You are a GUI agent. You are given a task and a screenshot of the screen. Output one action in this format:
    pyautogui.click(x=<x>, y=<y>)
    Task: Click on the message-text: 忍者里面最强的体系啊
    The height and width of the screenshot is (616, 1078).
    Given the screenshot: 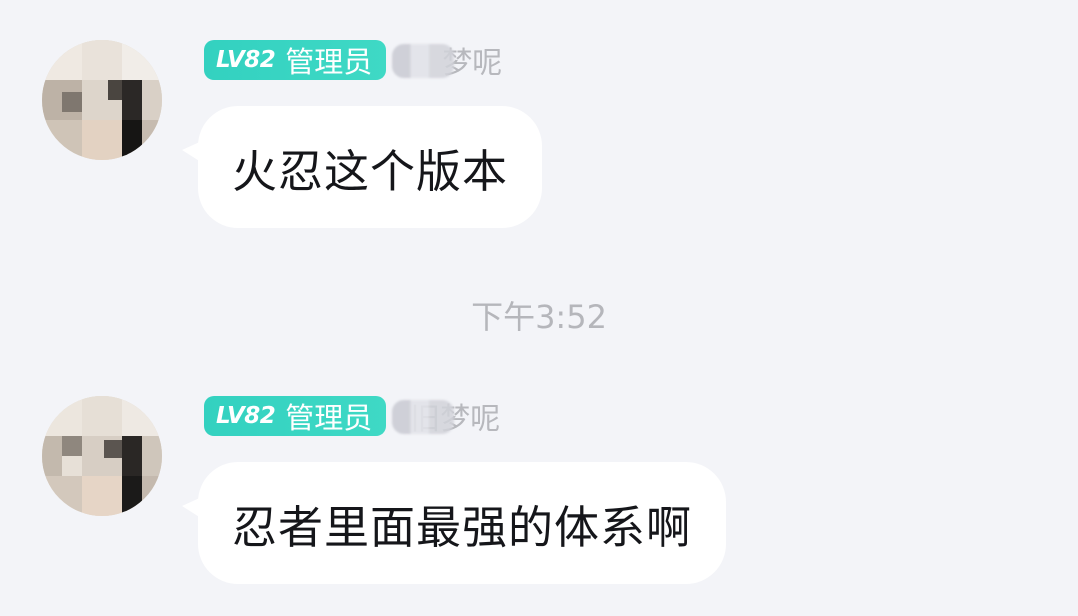 What is the action you would take?
    pyautogui.click(x=462, y=527)
    